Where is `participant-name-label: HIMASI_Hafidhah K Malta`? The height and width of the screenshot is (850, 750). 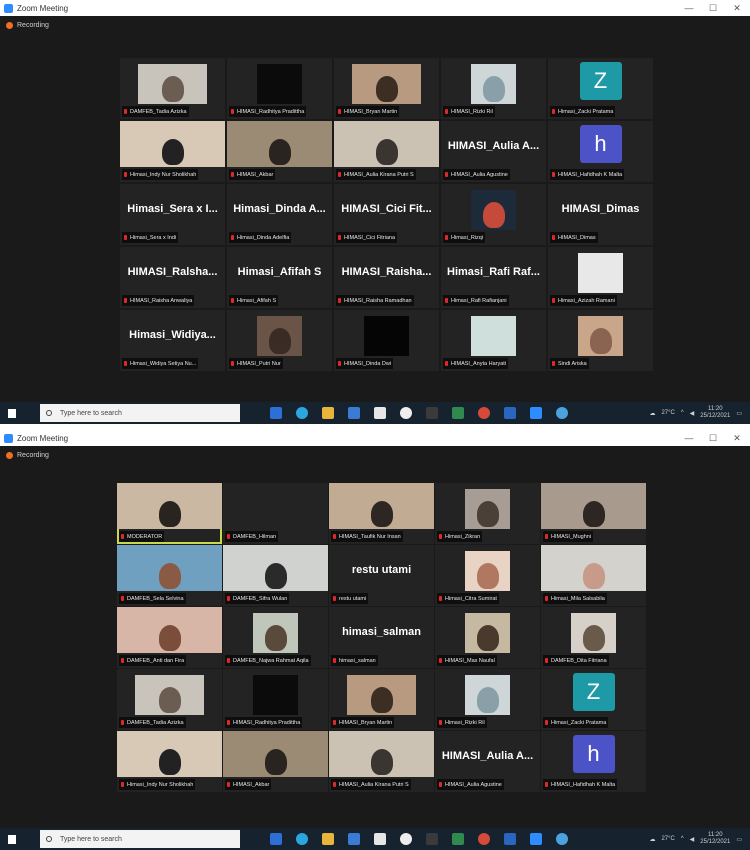
participant-name-label: HIMASI_Hafidhah K Malta is located at coordinates (580, 784).